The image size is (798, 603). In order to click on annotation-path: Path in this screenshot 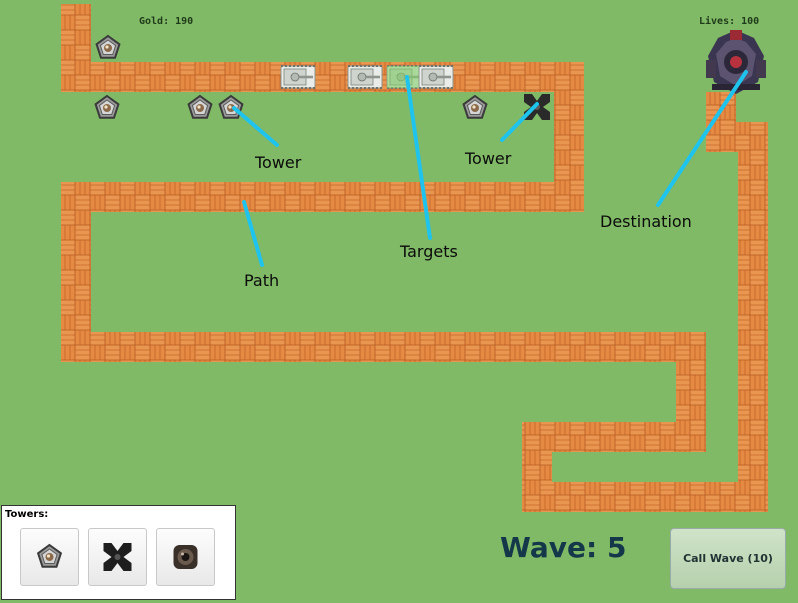, I will do `click(262, 280)`.